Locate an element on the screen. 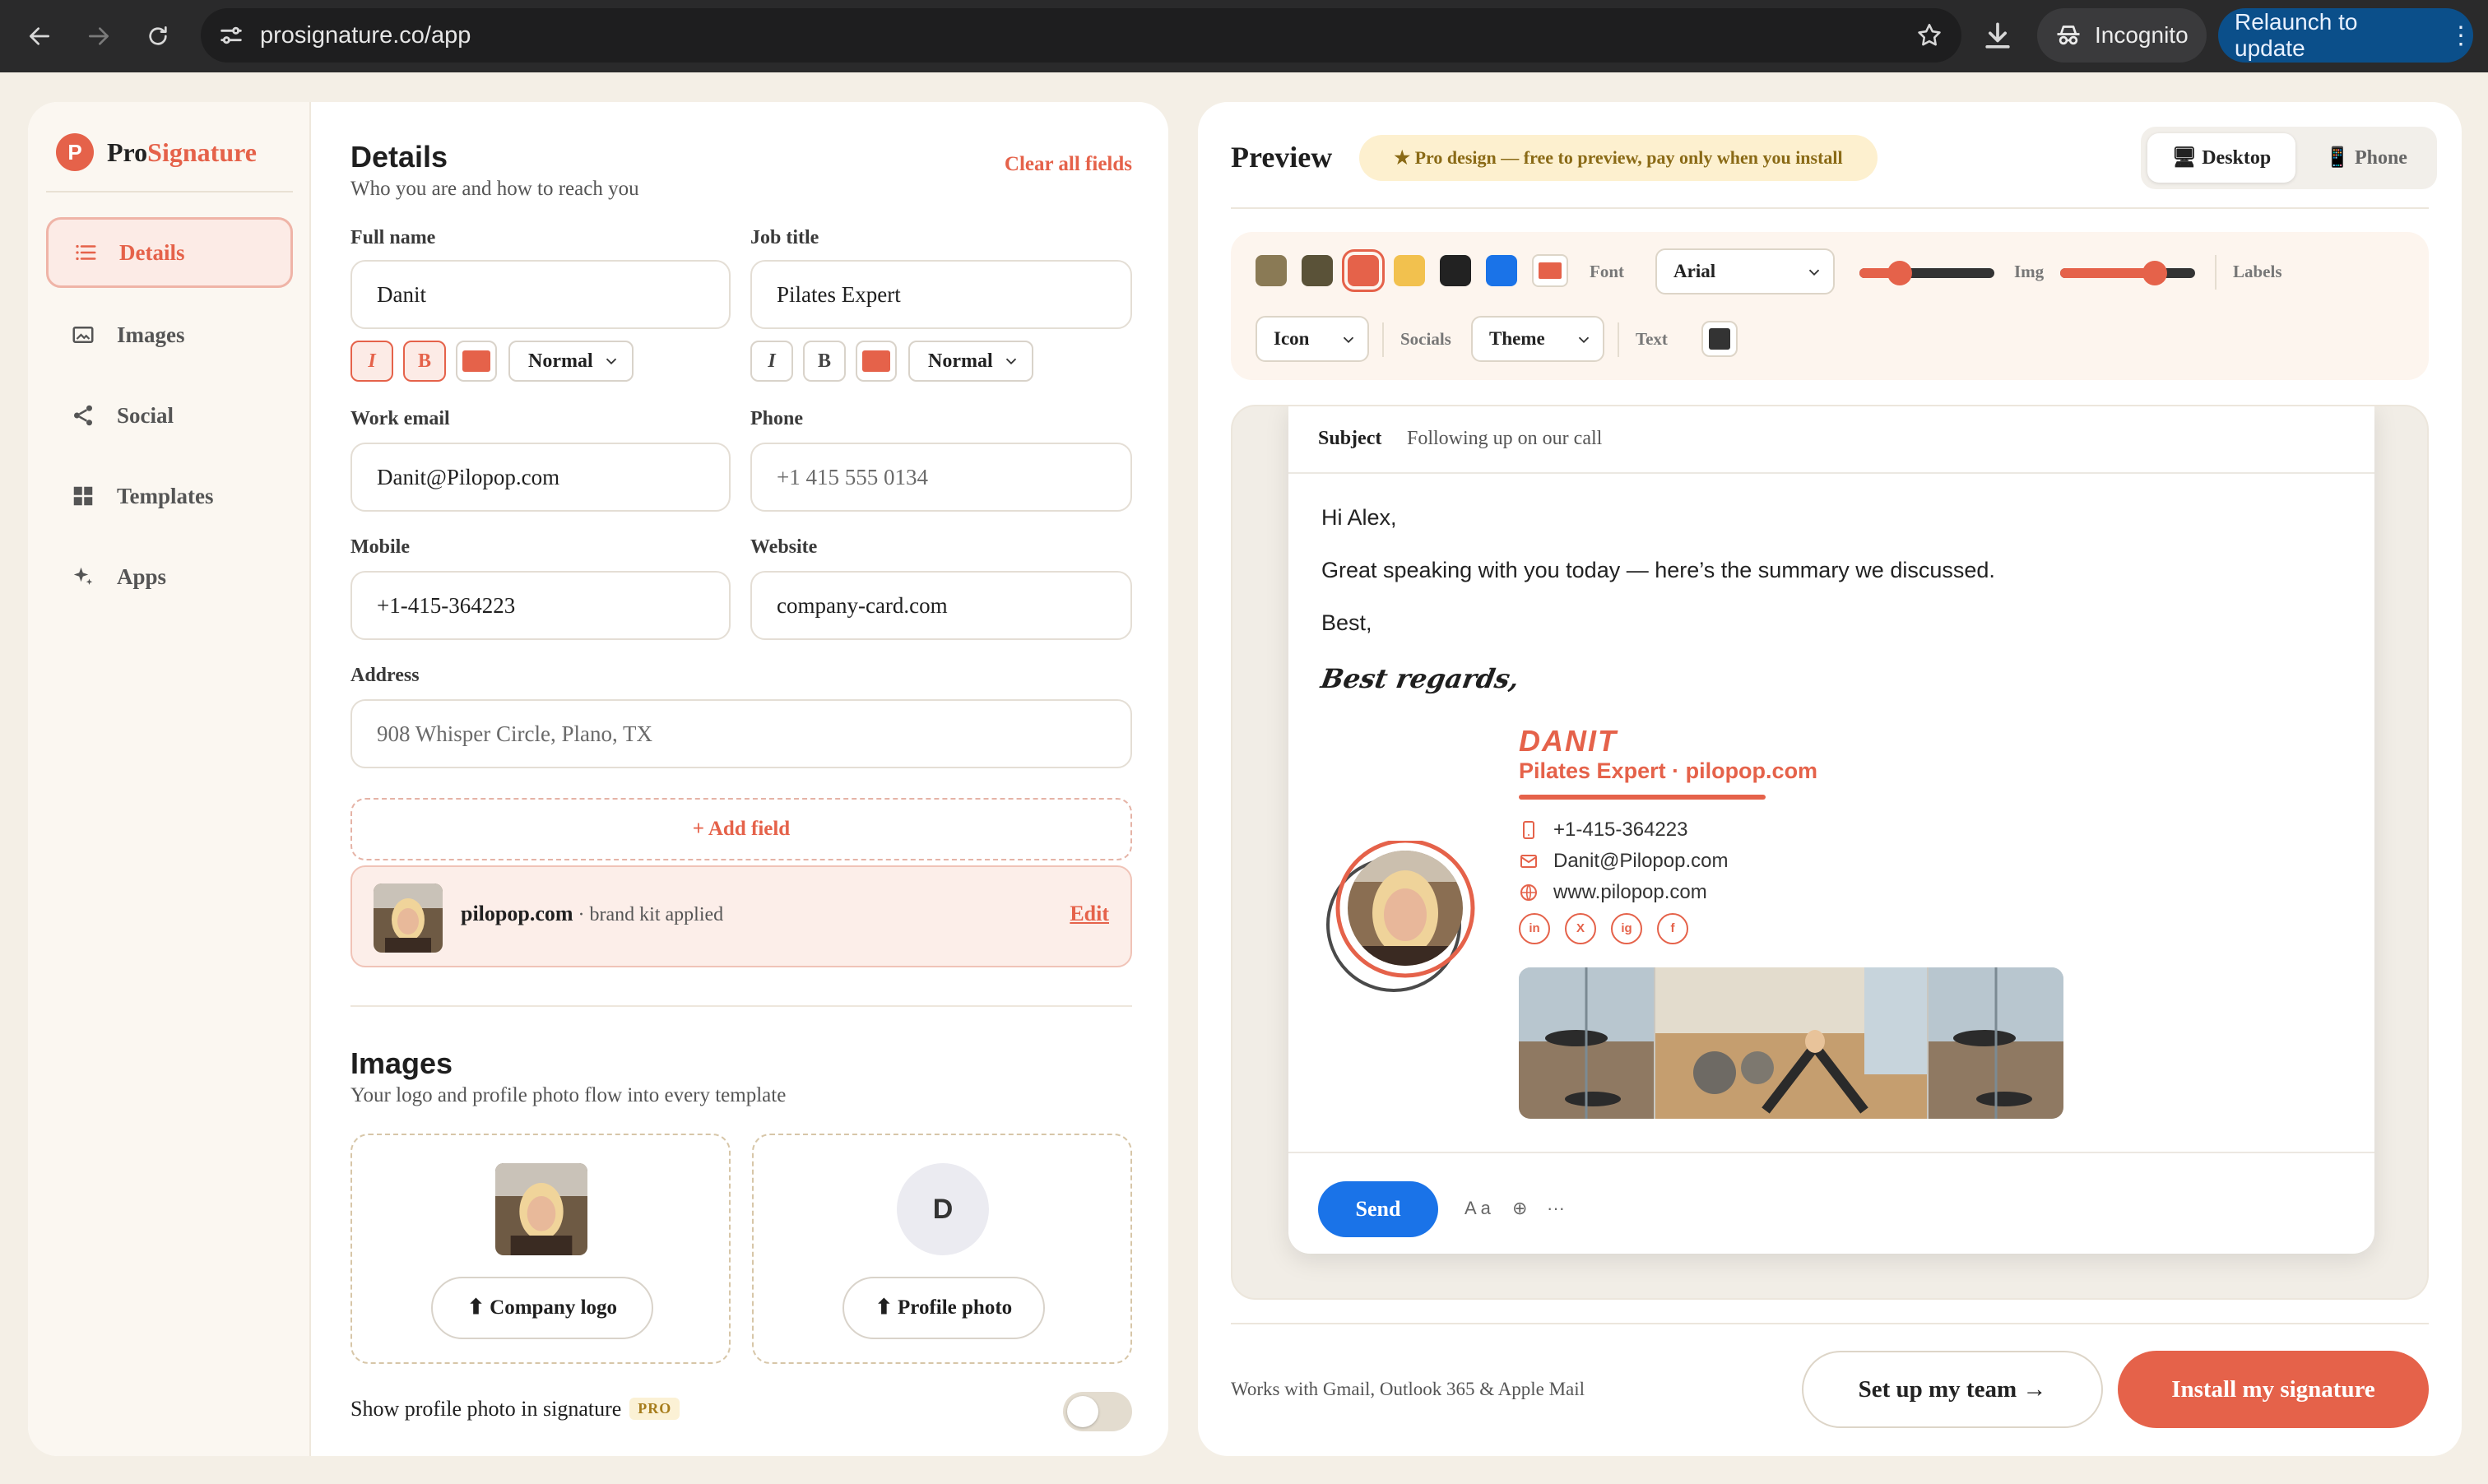 This screenshot has width=2488, height=1484. brand-kit-edit-link: Edit is located at coordinates (1090, 914).